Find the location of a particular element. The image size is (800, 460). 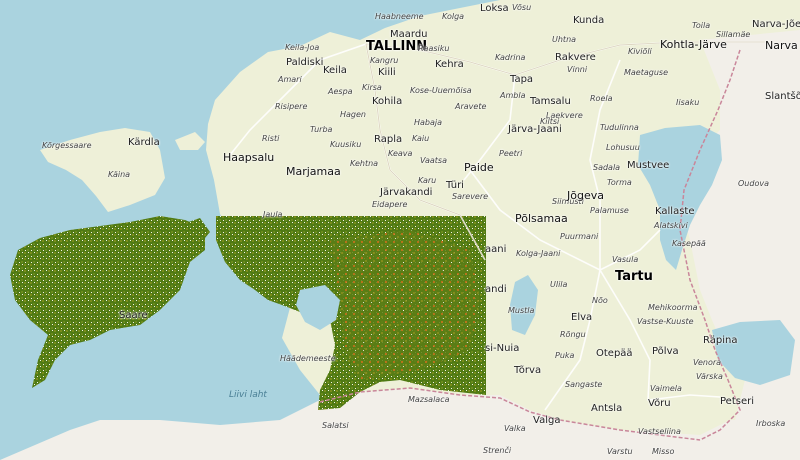

label-roela: Roela is located at coordinates (601, 98).